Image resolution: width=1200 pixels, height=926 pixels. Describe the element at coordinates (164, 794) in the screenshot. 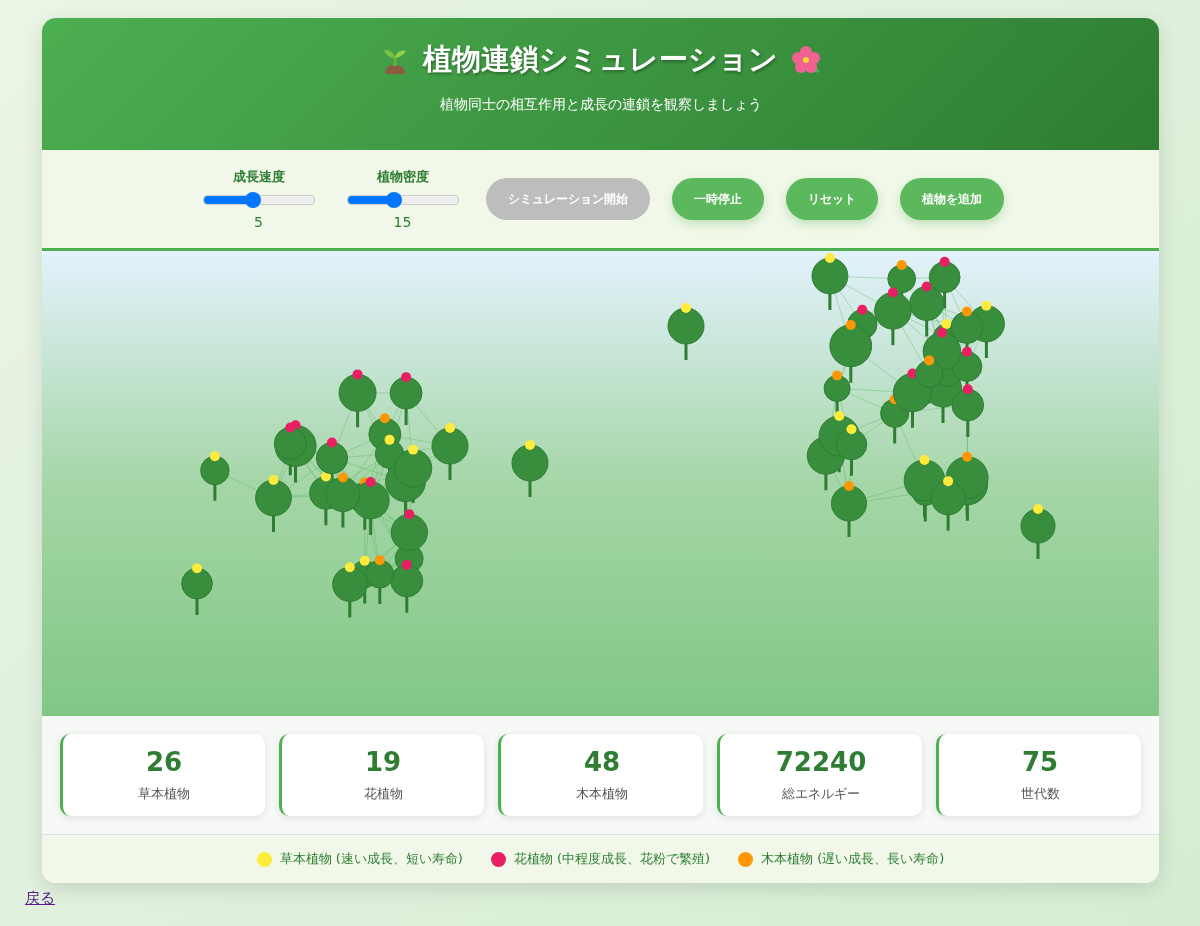

I see `stat-label: 草本植物` at that location.